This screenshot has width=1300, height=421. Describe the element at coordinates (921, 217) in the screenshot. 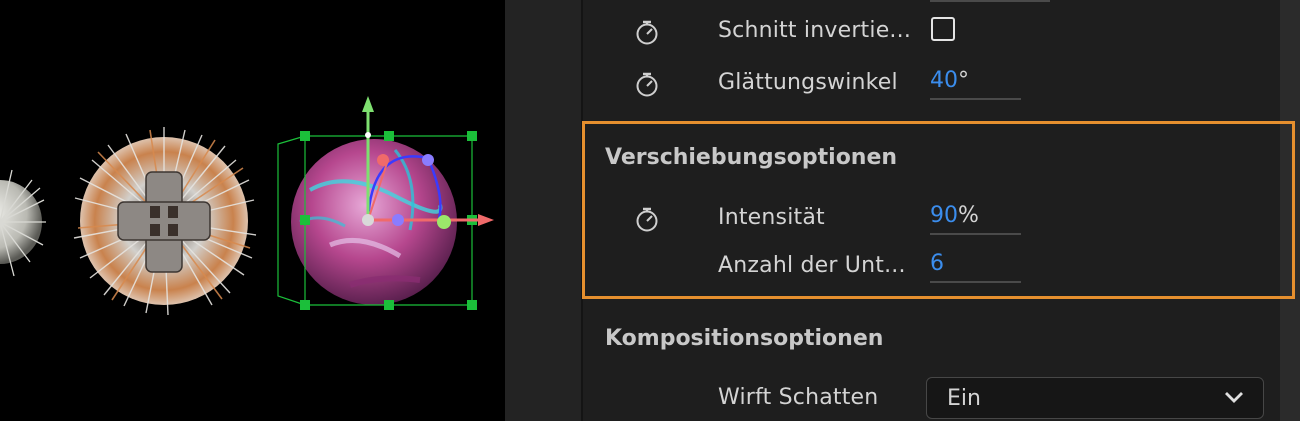

I see `row-intensity: Intensität 90%` at that location.